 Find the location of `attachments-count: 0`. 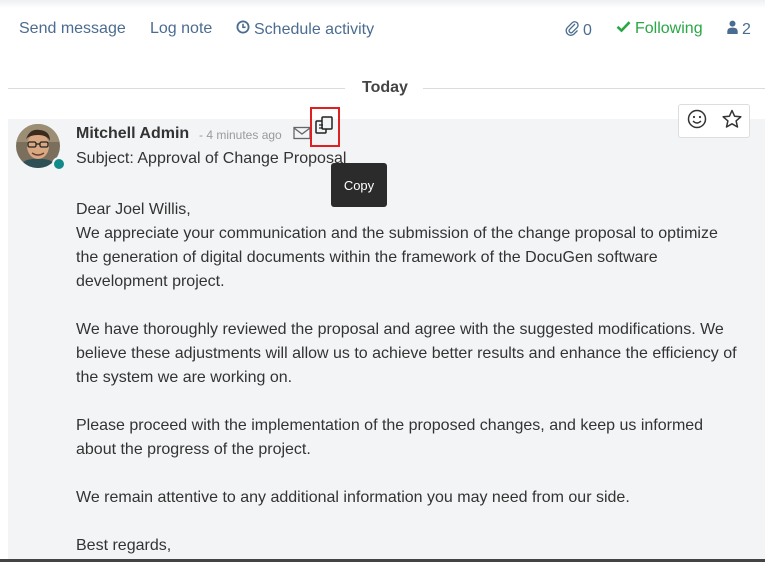

attachments-count: 0 is located at coordinates (587, 30).